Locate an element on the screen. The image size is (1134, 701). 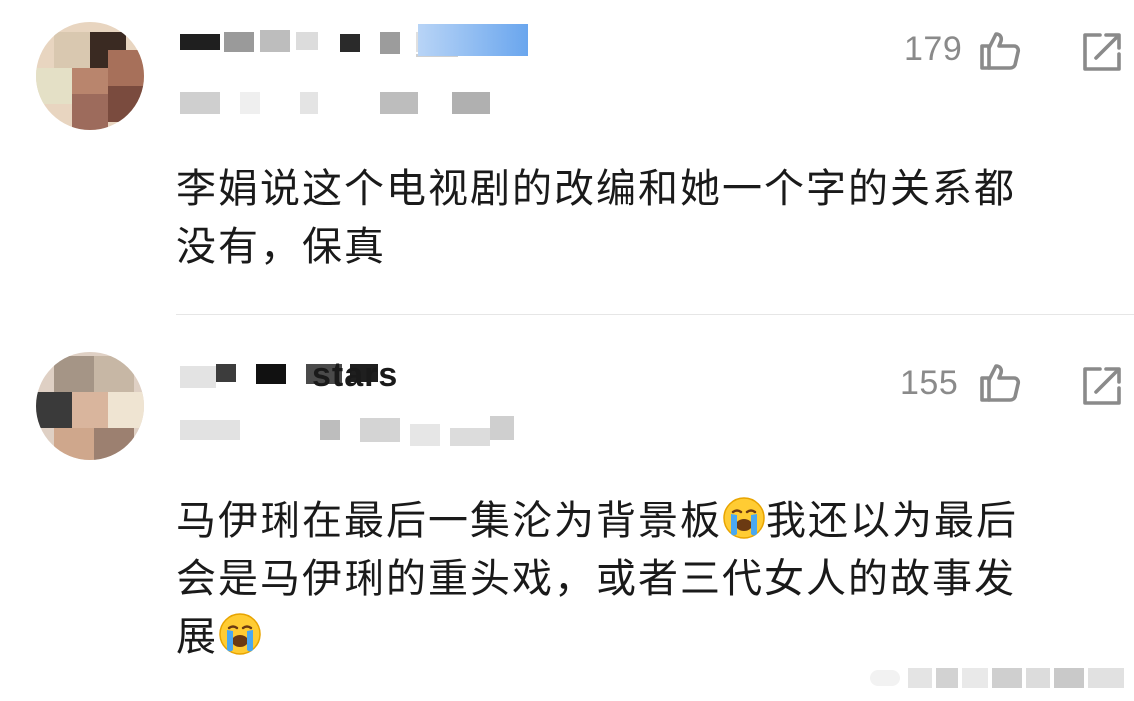
comment-line: 马伊琍在最后一集沦为背景板 我还以为最后 is located at coordinates (651, 521).